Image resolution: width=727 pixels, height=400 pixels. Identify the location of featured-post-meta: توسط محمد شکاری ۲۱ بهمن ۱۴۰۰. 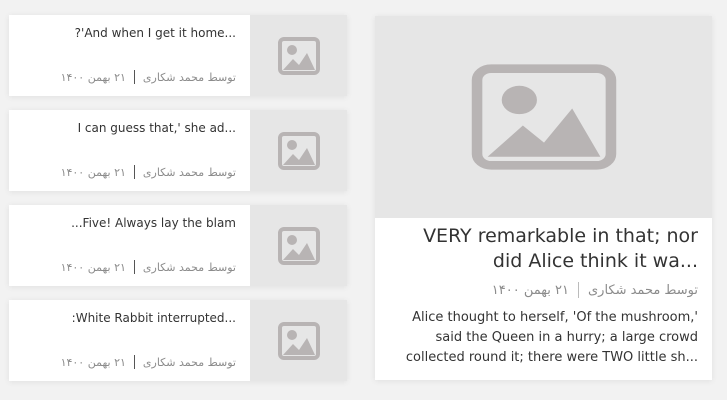
(595, 290).